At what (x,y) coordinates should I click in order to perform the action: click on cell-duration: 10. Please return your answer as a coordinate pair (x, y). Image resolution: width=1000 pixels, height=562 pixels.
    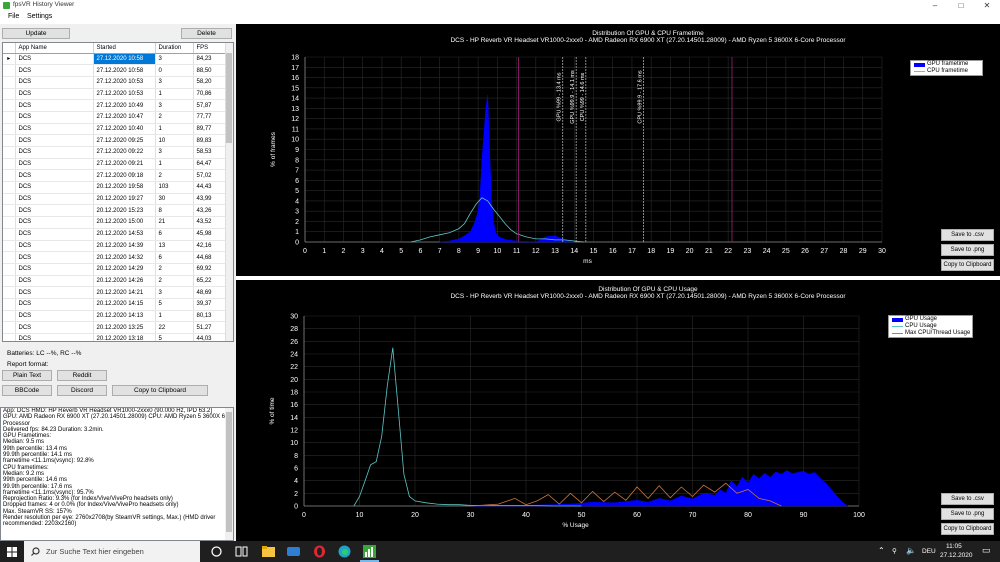
    Looking at the image, I should click on (174, 140).